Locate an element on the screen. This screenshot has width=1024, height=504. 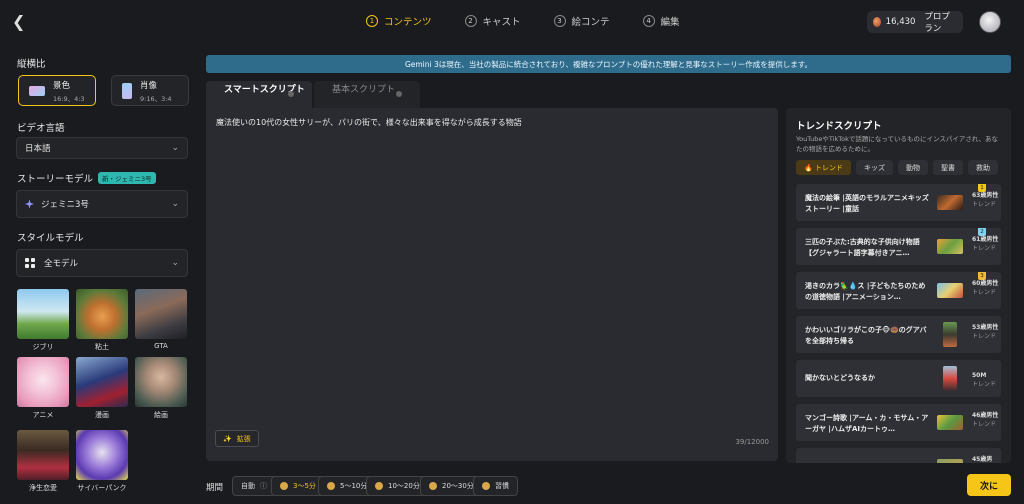
video-language-label: ビデオ言語 is located at coordinates (41, 128).